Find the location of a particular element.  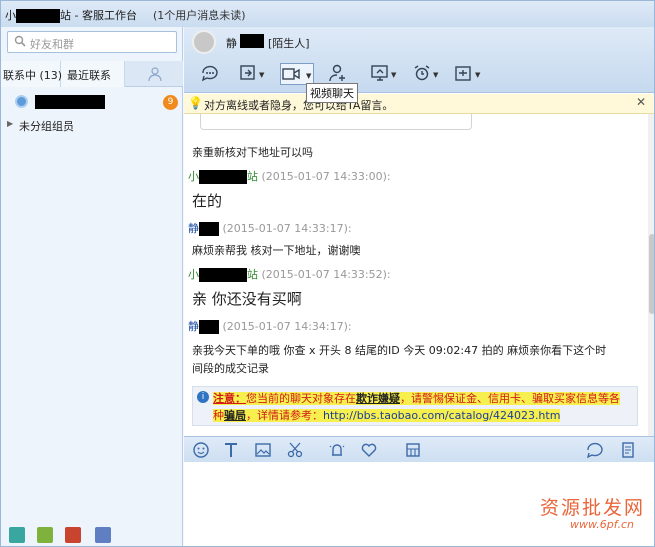

offline-notice: 💡 对方离线或者隐身，您可以给TA留言。 ✕ is located at coordinates (419, 104).